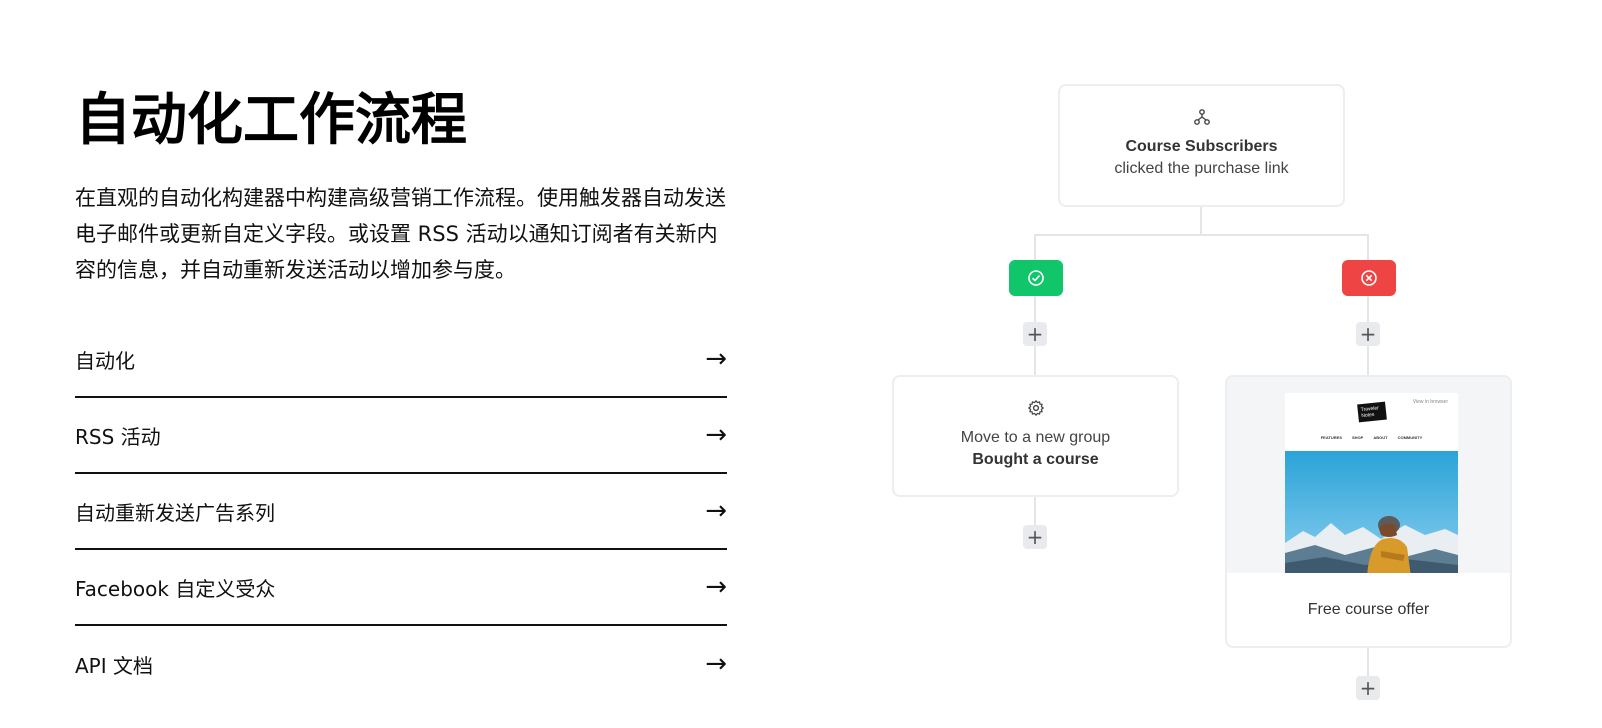 This screenshot has height=728, width=1602. I want to click on view-in-browser-link: View in browser, so click(1430, 402).